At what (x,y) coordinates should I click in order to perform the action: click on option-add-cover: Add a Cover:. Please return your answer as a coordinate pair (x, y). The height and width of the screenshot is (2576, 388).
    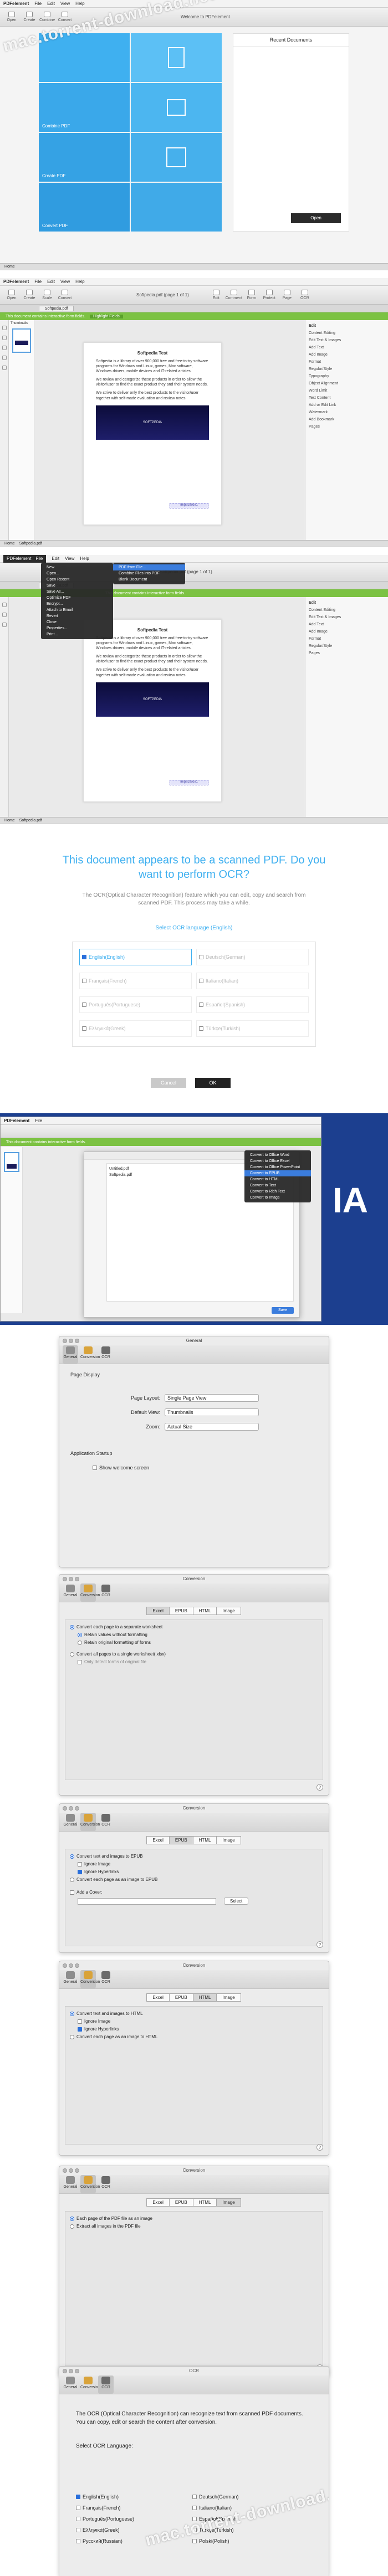
    Looking at the image, I should click on (194, 1892).